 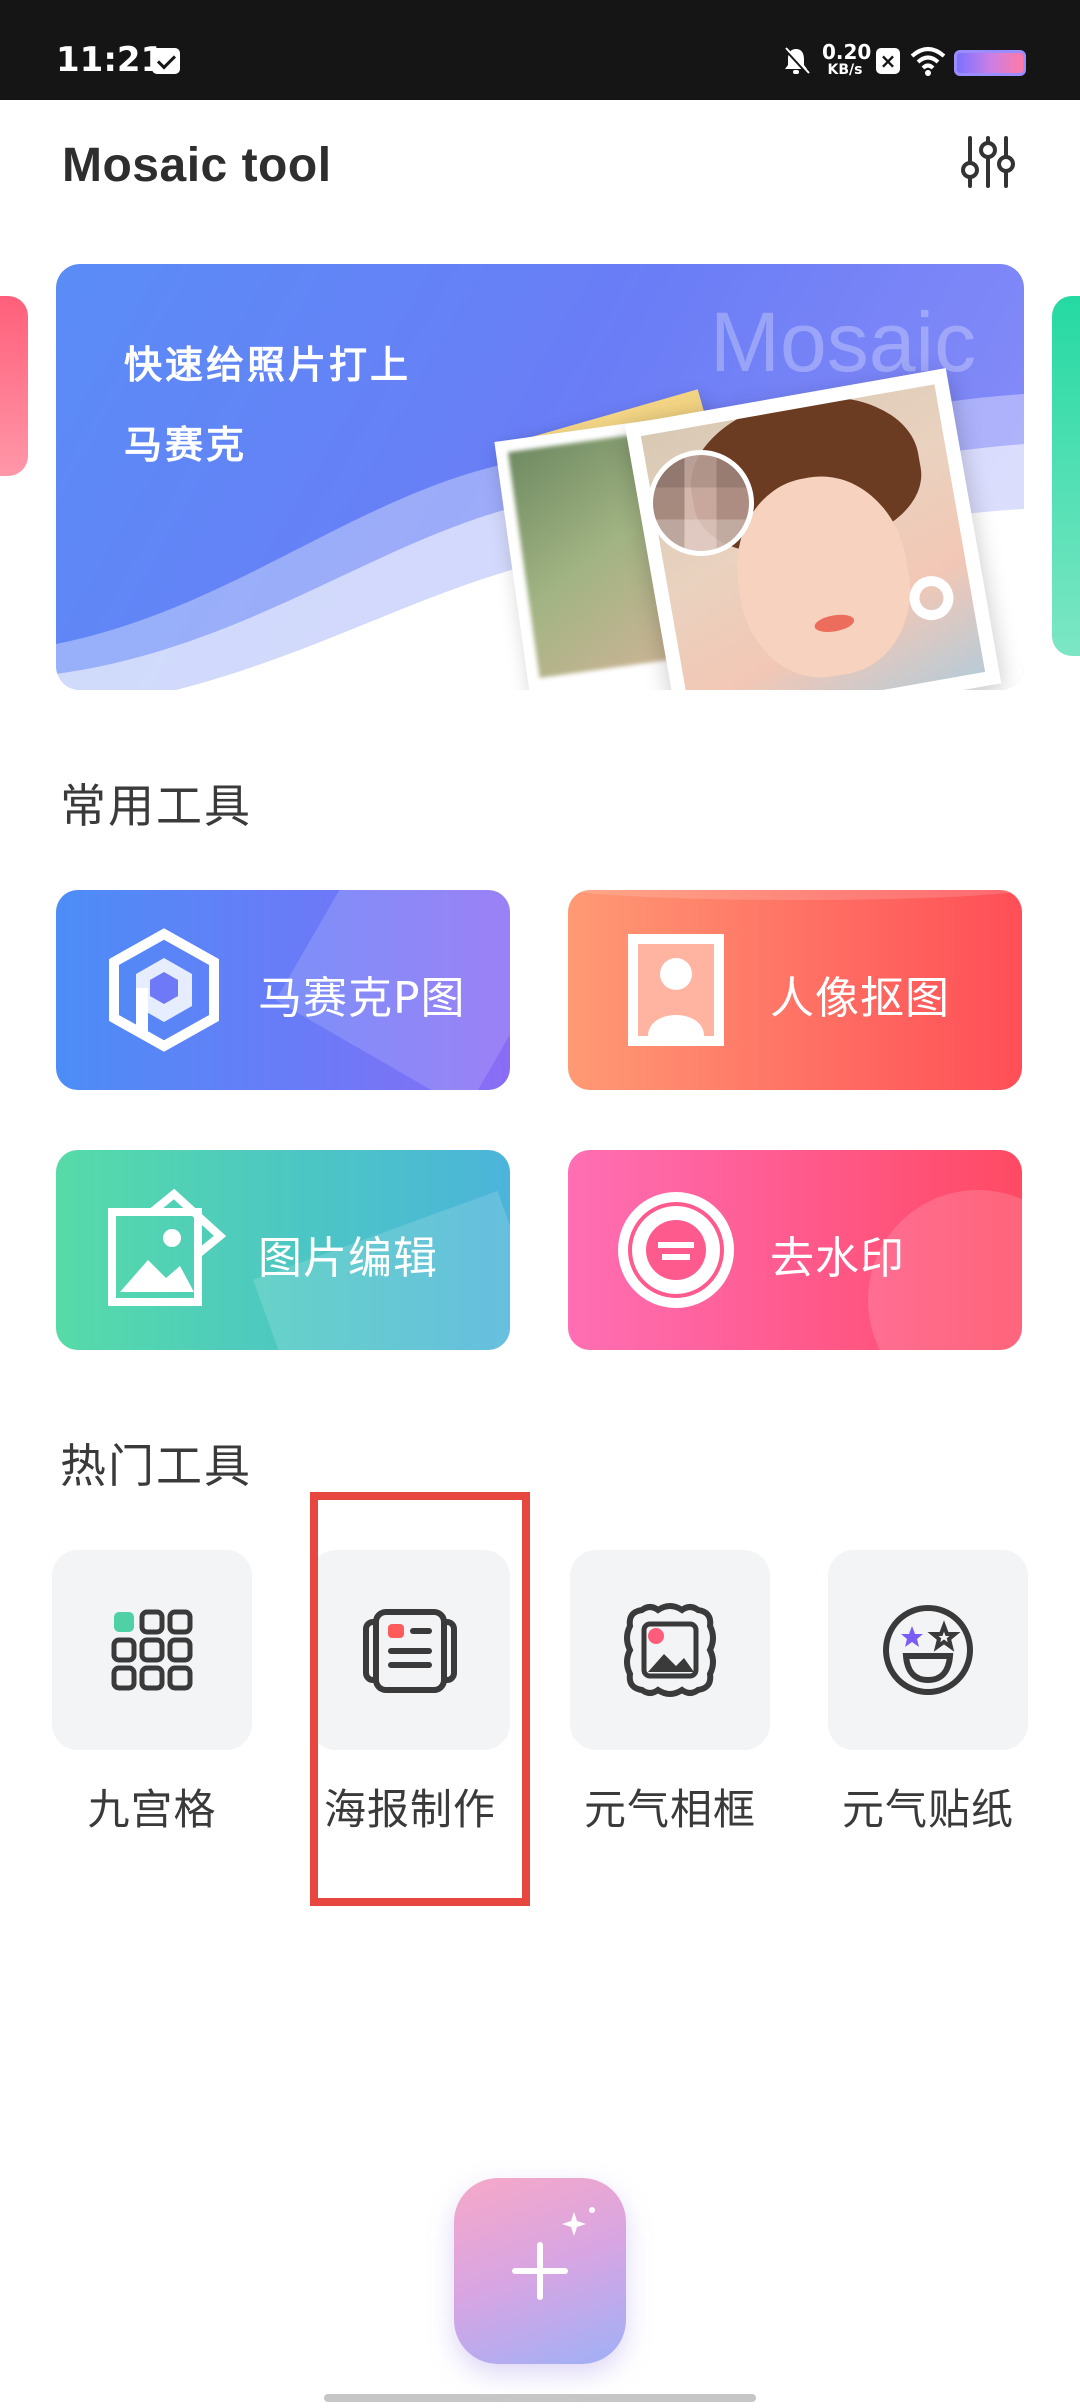 What do you see at coordinates (420, 1699) in the screenshot?
I see `highlight-annotation` at bounding box center [420, 1699].